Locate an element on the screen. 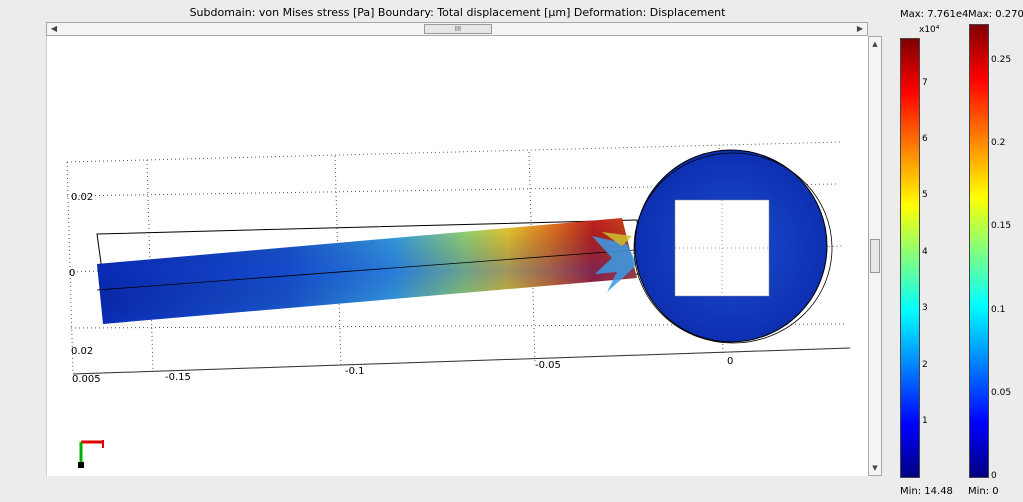 The width and height of the screenshot is (1023, 502). disp-tick: 0.1 is located at coordinates (998, 310).